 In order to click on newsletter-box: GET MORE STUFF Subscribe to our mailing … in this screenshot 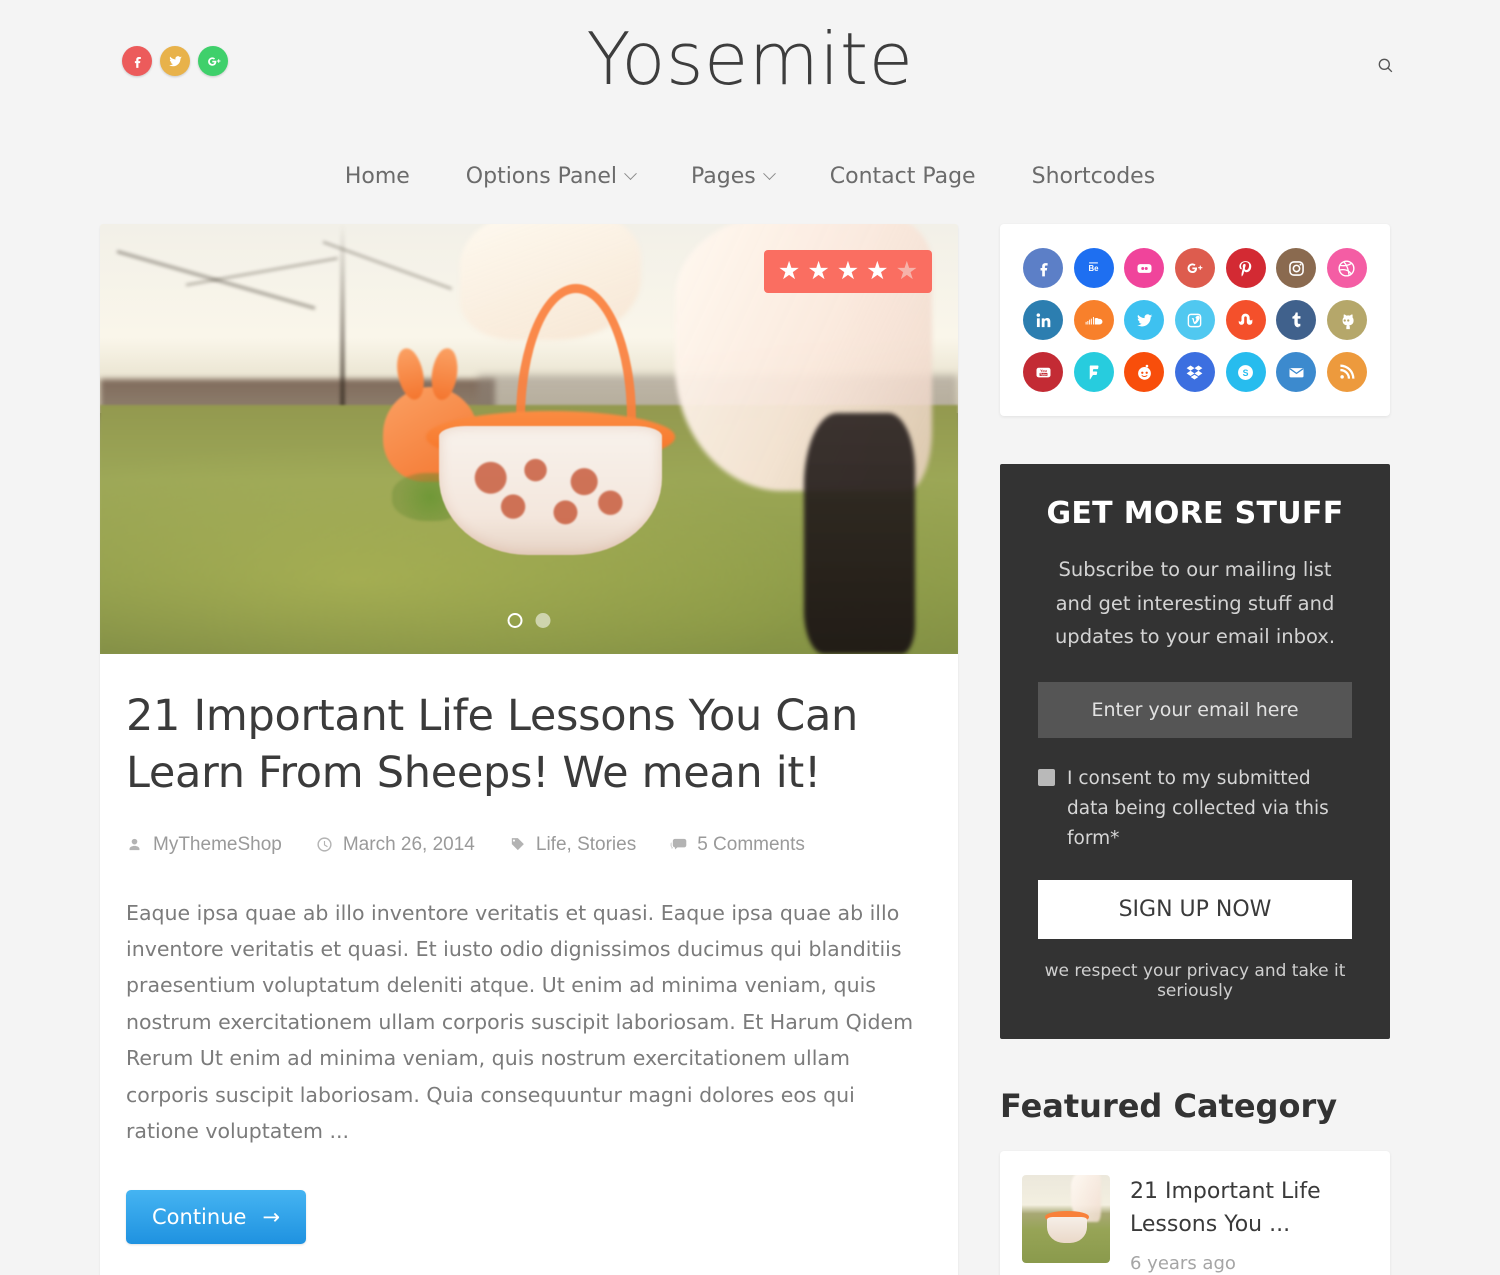, I will do `click(1195, 751)`.